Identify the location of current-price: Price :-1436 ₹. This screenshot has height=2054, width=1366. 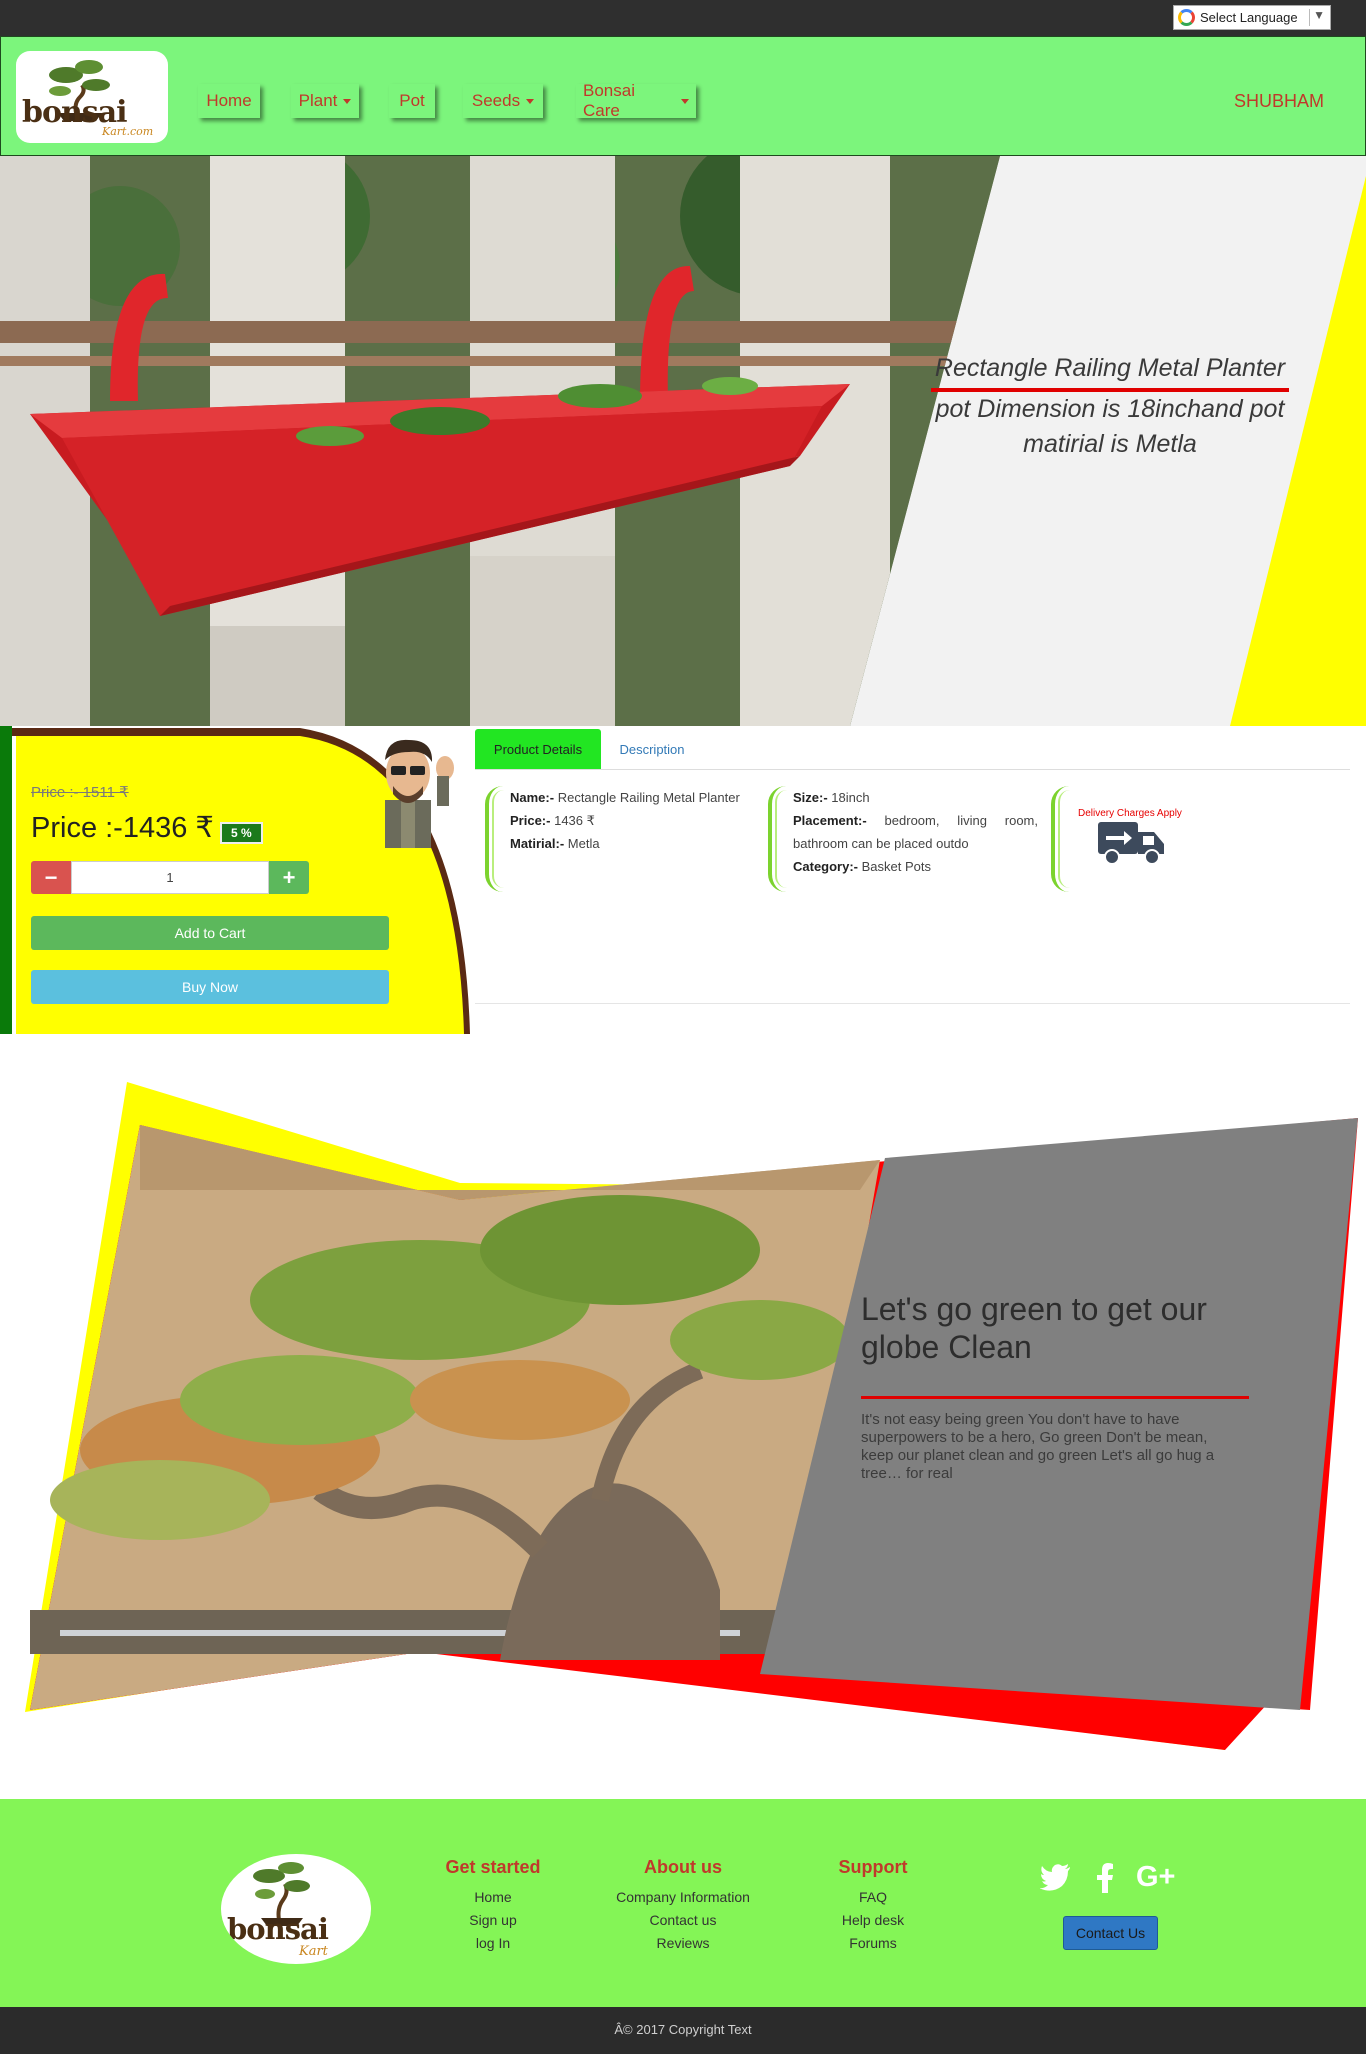
(122, 828).